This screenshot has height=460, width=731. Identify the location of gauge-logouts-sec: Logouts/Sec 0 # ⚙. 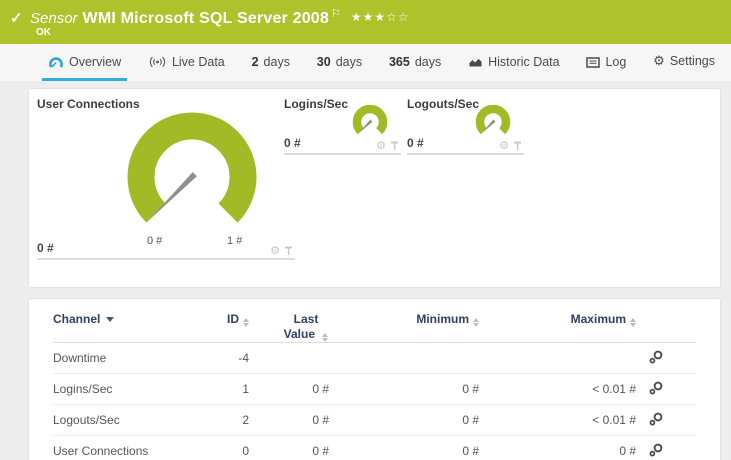
(465, 126).